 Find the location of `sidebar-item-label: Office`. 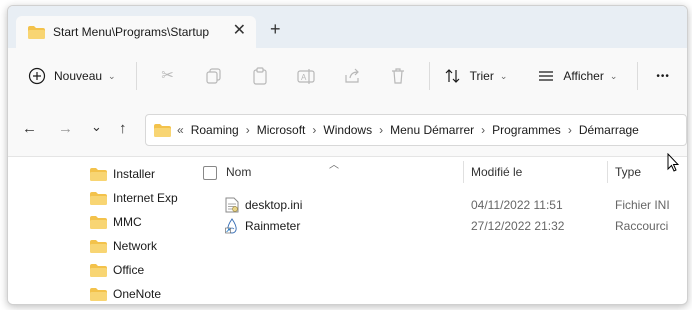

sidebar-item-label: Office is located at coordinates (129, 270).